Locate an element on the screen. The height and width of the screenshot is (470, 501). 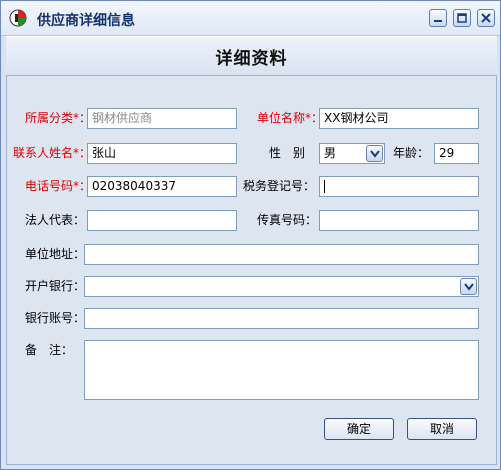
cancel-button: 取消 is located at coordinates (442, 429).